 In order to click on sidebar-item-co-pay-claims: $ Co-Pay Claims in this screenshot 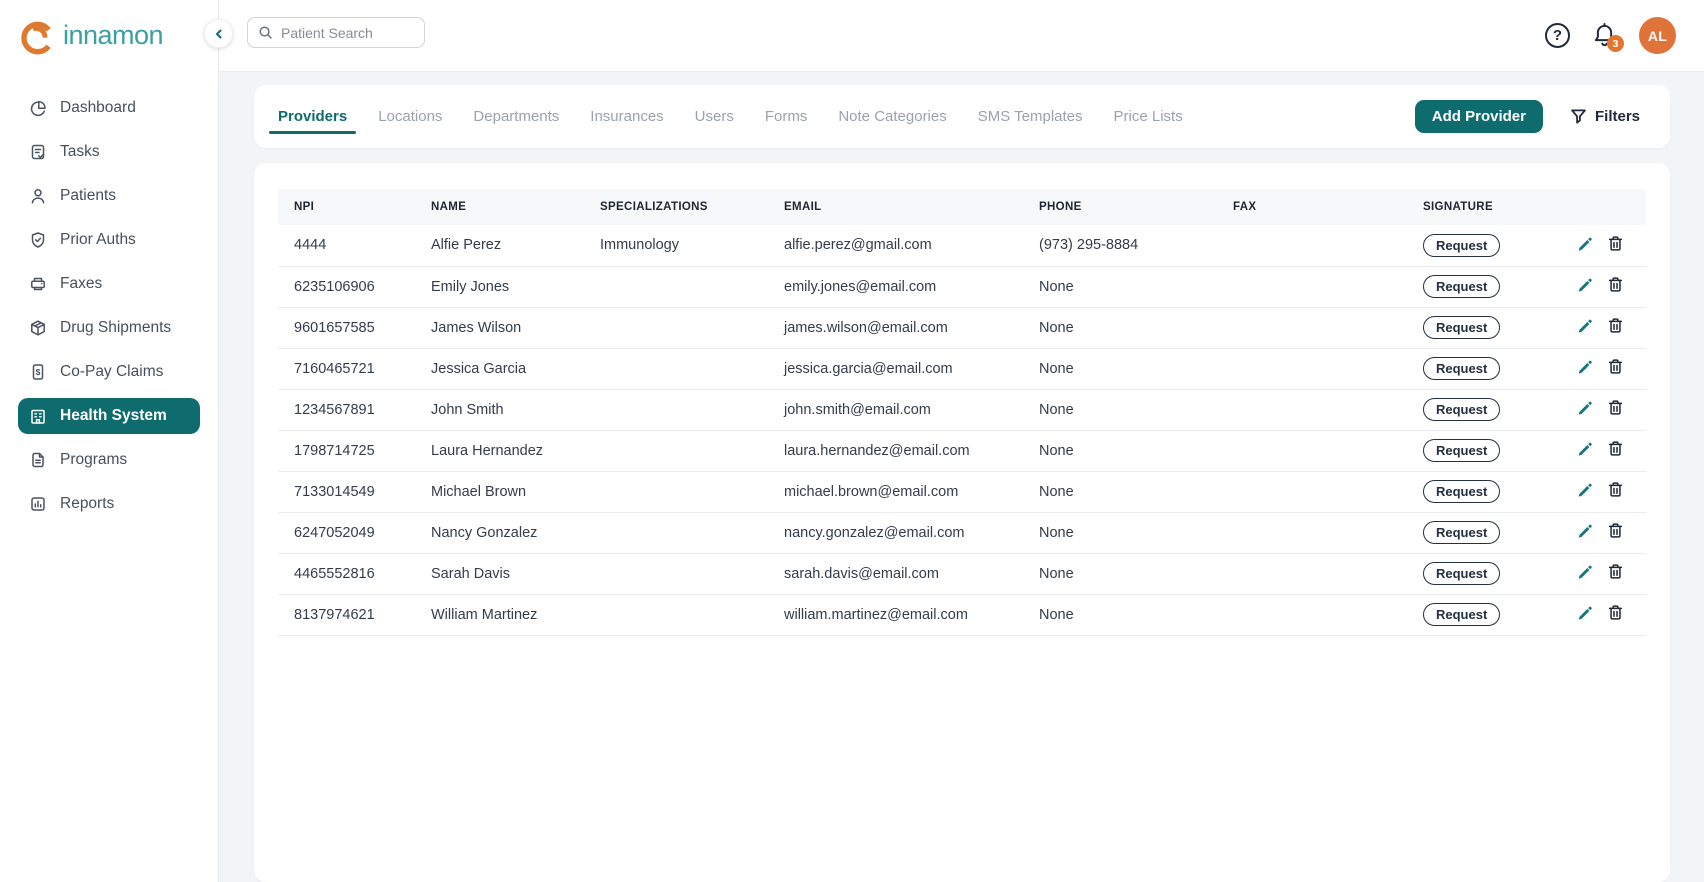, I will do `click(109, 372)`.